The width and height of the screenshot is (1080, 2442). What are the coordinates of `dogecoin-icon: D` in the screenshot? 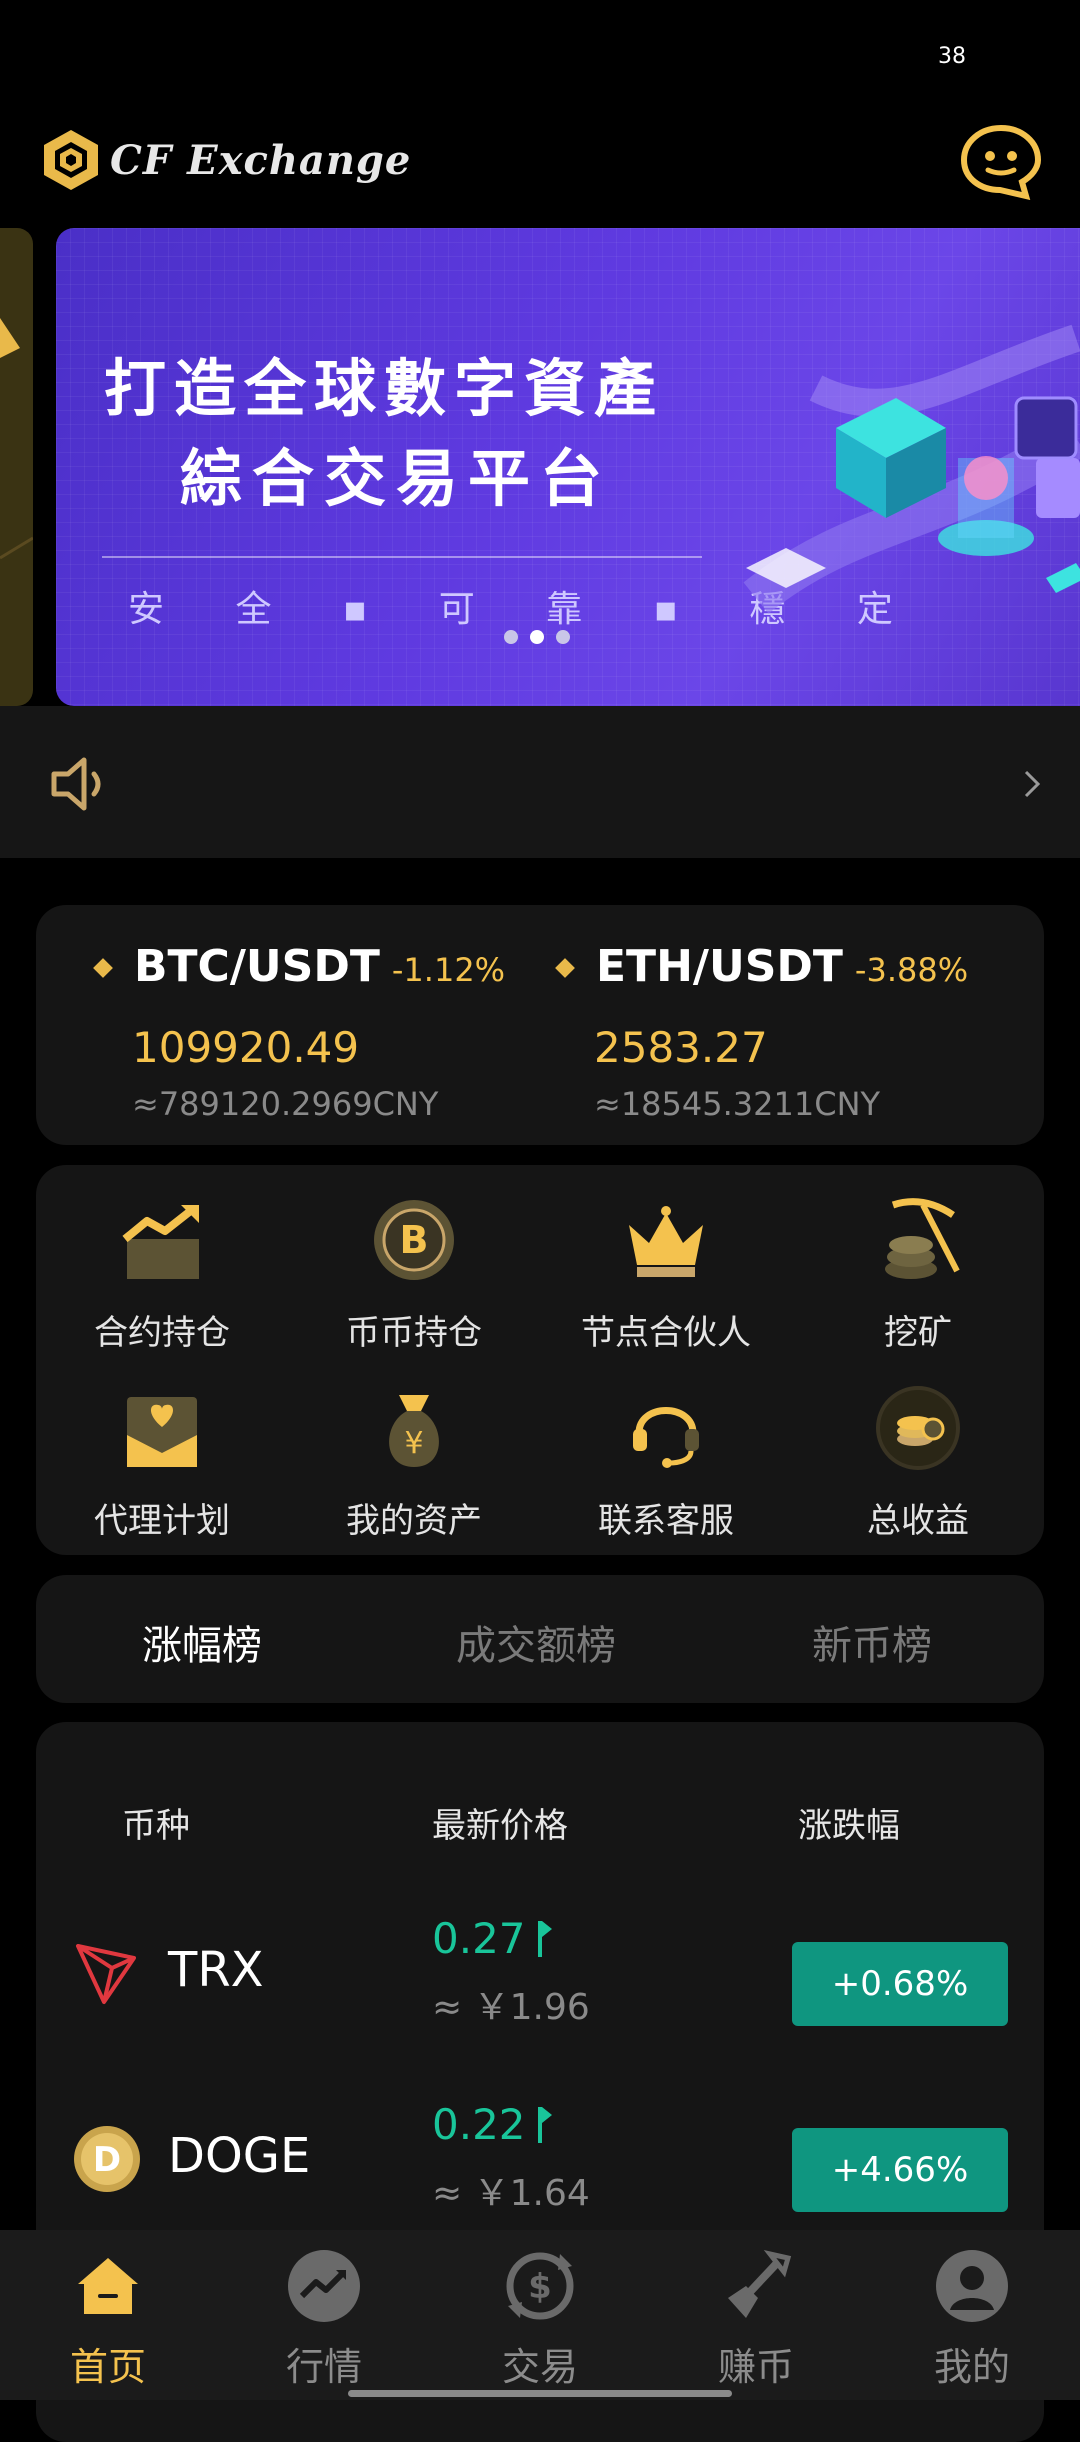 It's located at (107, 2159).